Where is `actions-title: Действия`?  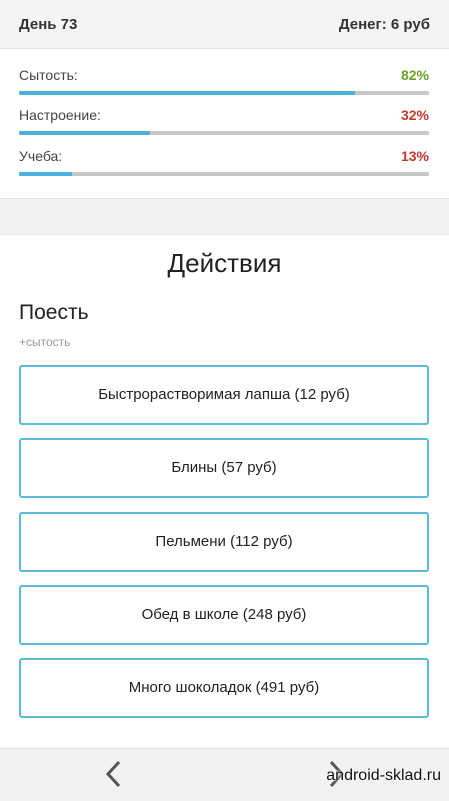 actions-title: Действия is located at coordinates (224, 263).